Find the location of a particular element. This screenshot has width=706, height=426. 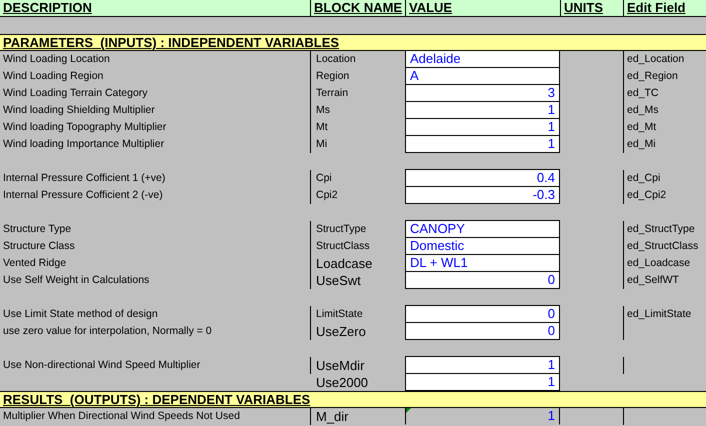

edit-field-name: ed_StructType is located at coordinates (664, 229).